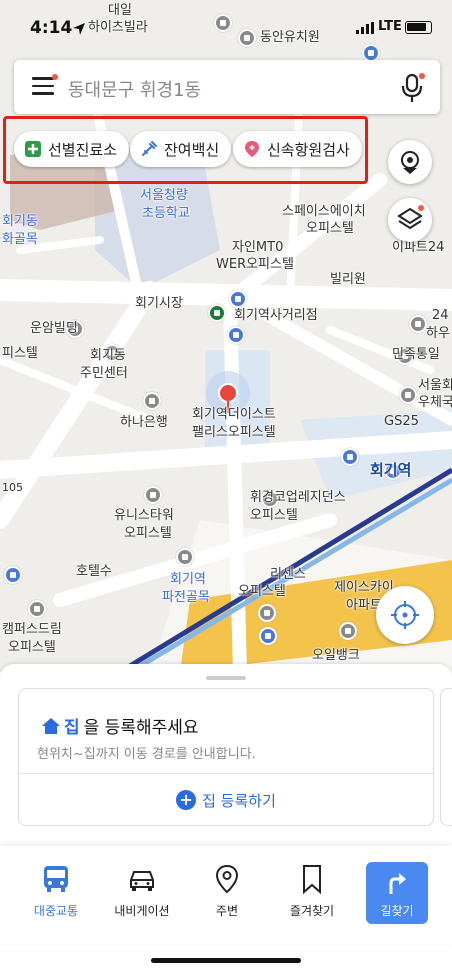 This screenshot has height=974, width=452. Describe the element at coordinates (186, 597) in the screenshot. I see `map-label: 파전골목` at that location.